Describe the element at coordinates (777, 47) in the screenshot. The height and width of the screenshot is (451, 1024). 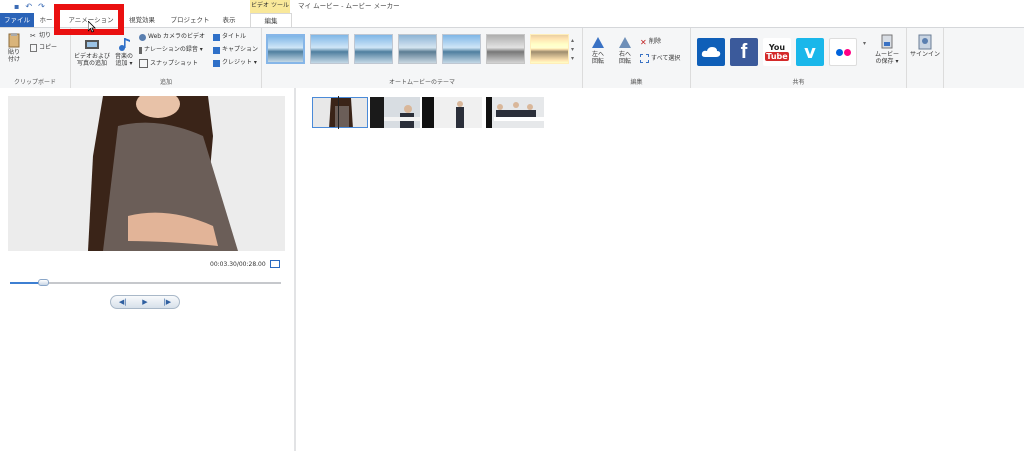
I see `youtube-you-text: You` at that location.